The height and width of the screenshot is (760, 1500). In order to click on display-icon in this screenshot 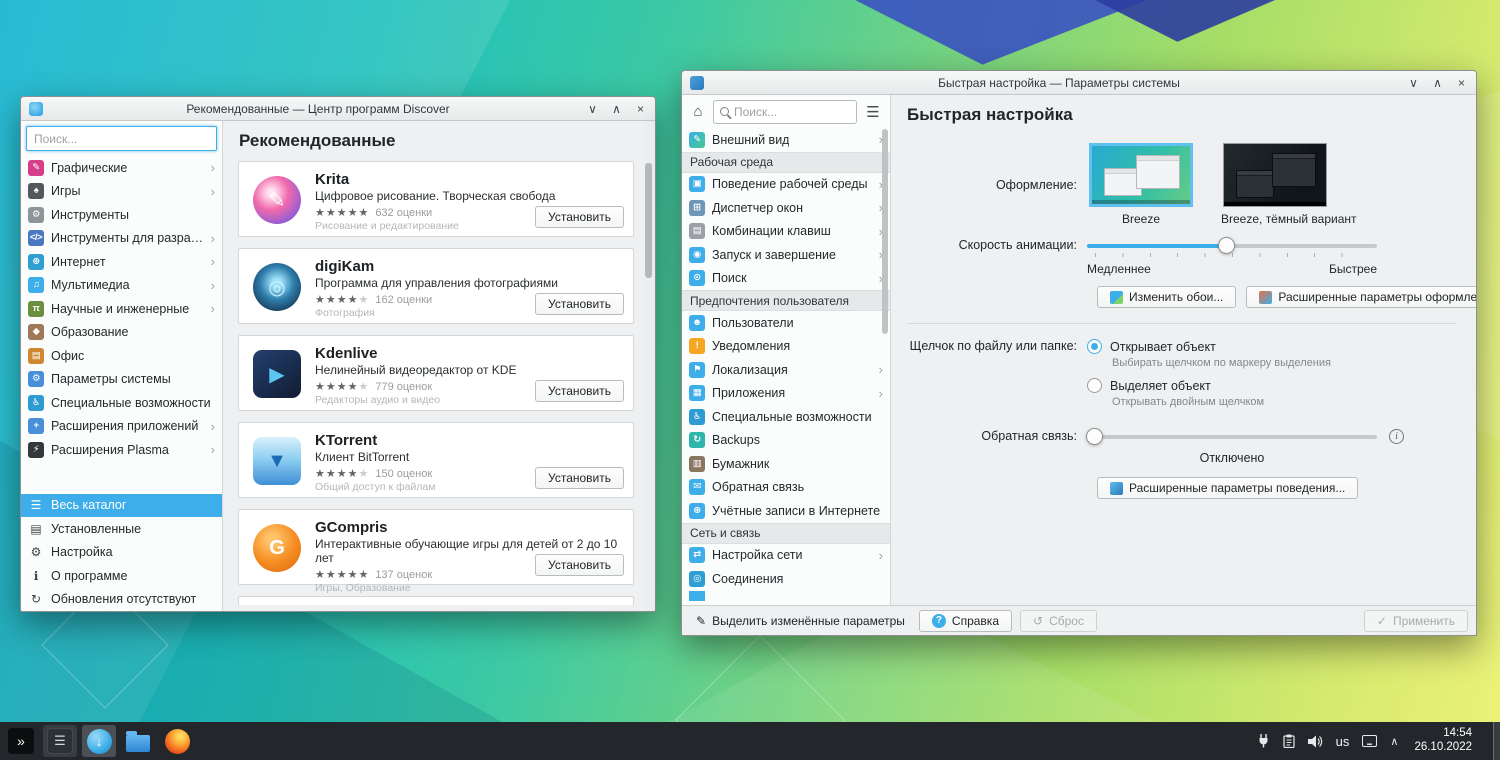, I will do `click(1370, 741)`.